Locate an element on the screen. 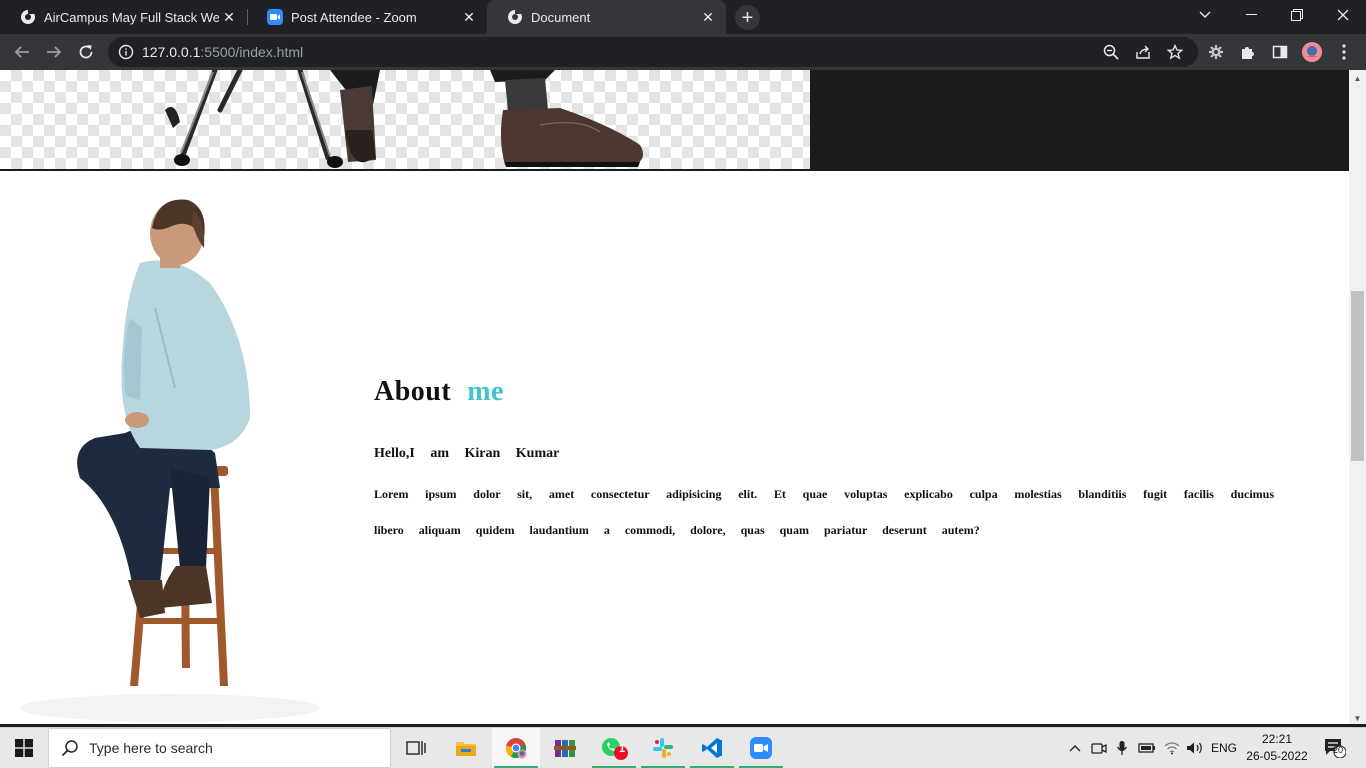 This screenshot has width=1366, height=768. new-tab-button: + is located at coordinates (747, 17).